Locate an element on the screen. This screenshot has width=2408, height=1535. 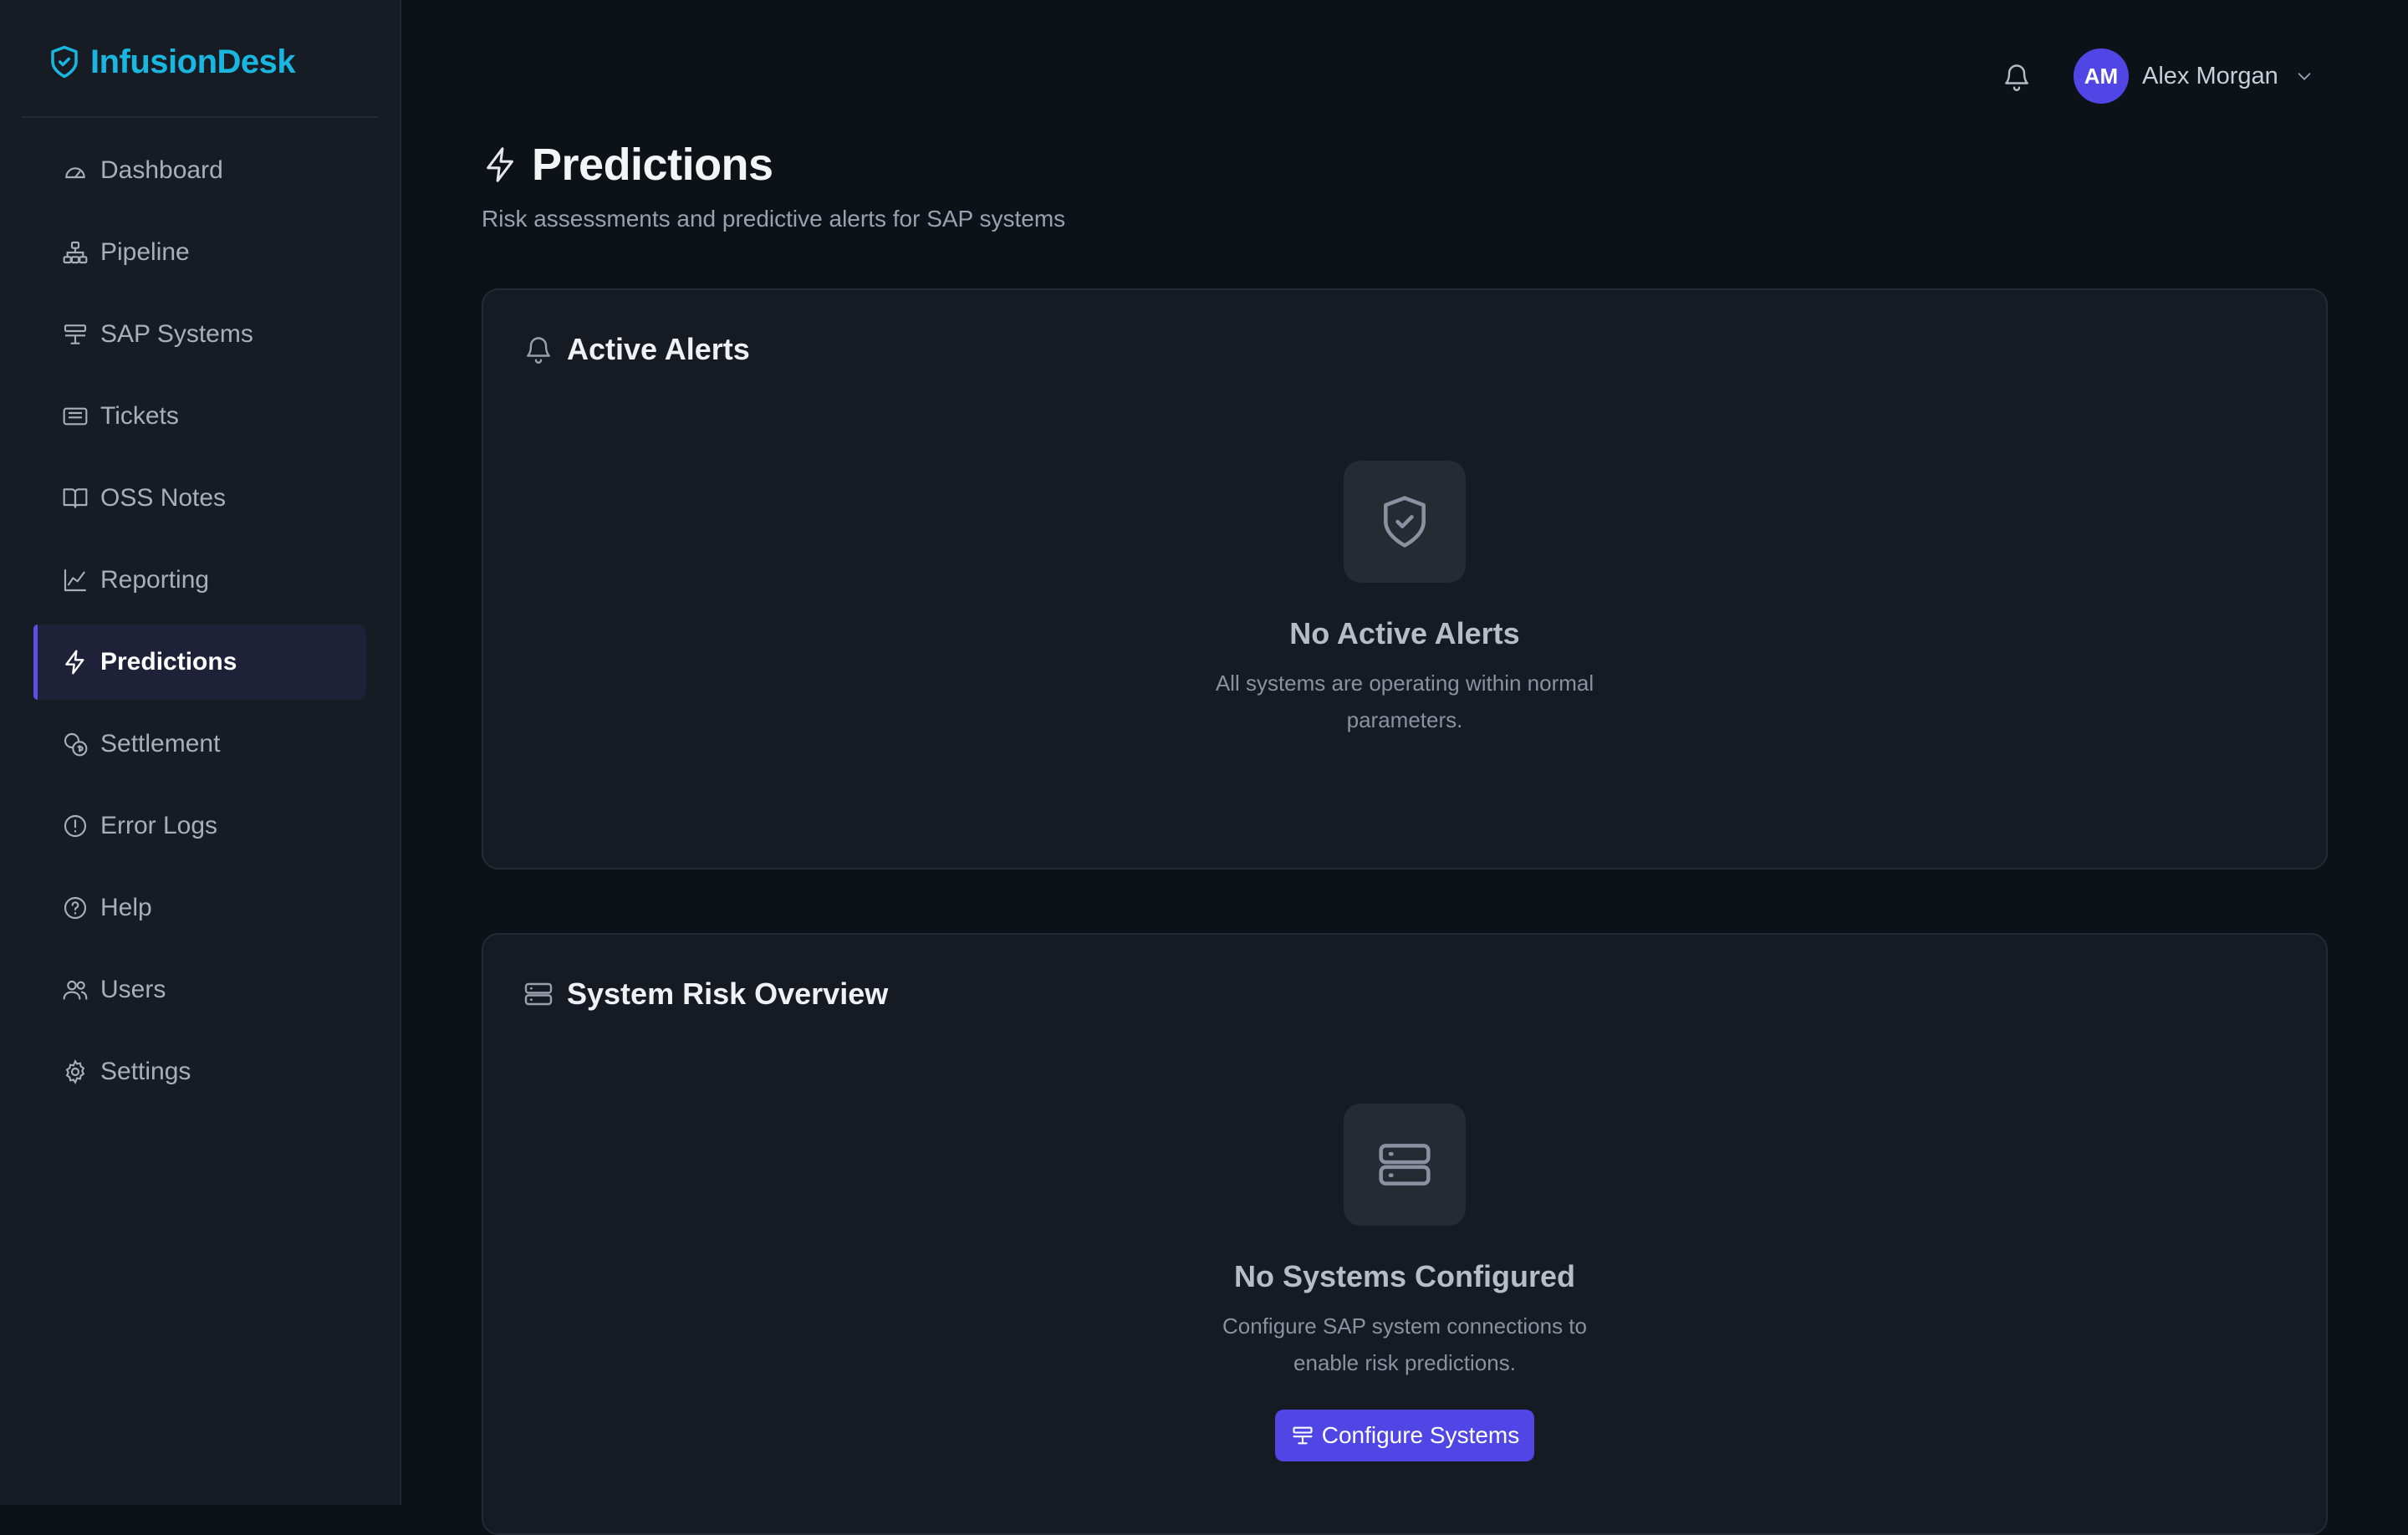
gauge-icon is located at coordinates (75, 173).